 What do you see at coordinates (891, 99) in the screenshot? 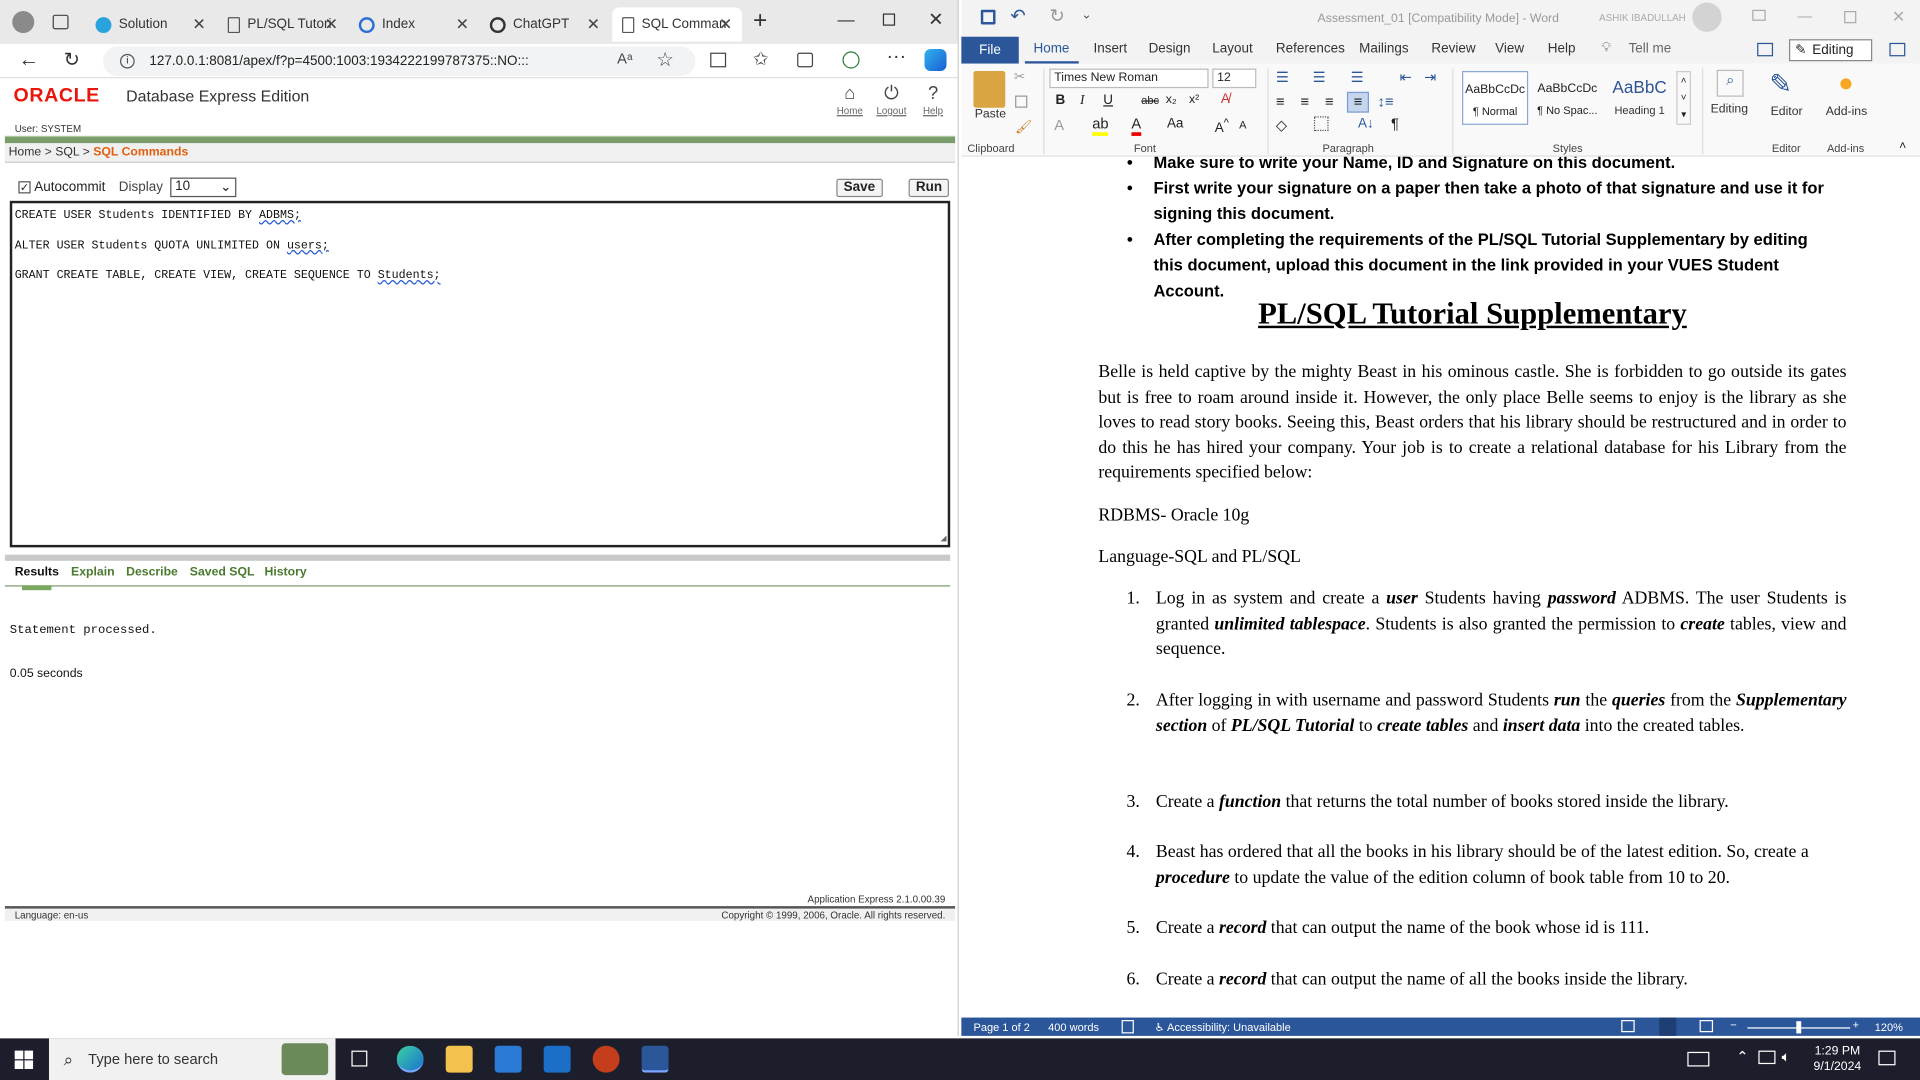
I see `logout-link: ⏻ Logout` at bounding box center [891, 99].